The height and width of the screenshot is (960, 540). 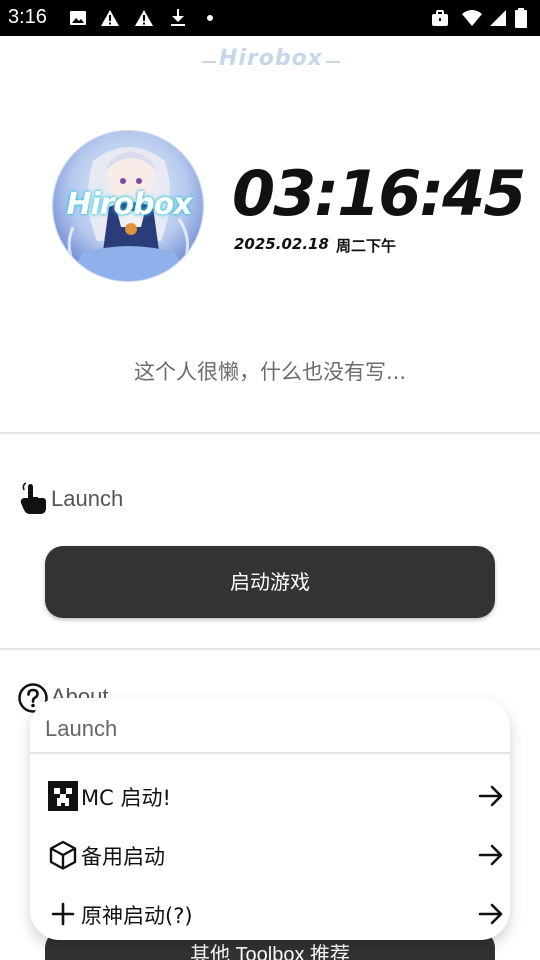 I want to click on dot-icon, so click(x=210, y=18).